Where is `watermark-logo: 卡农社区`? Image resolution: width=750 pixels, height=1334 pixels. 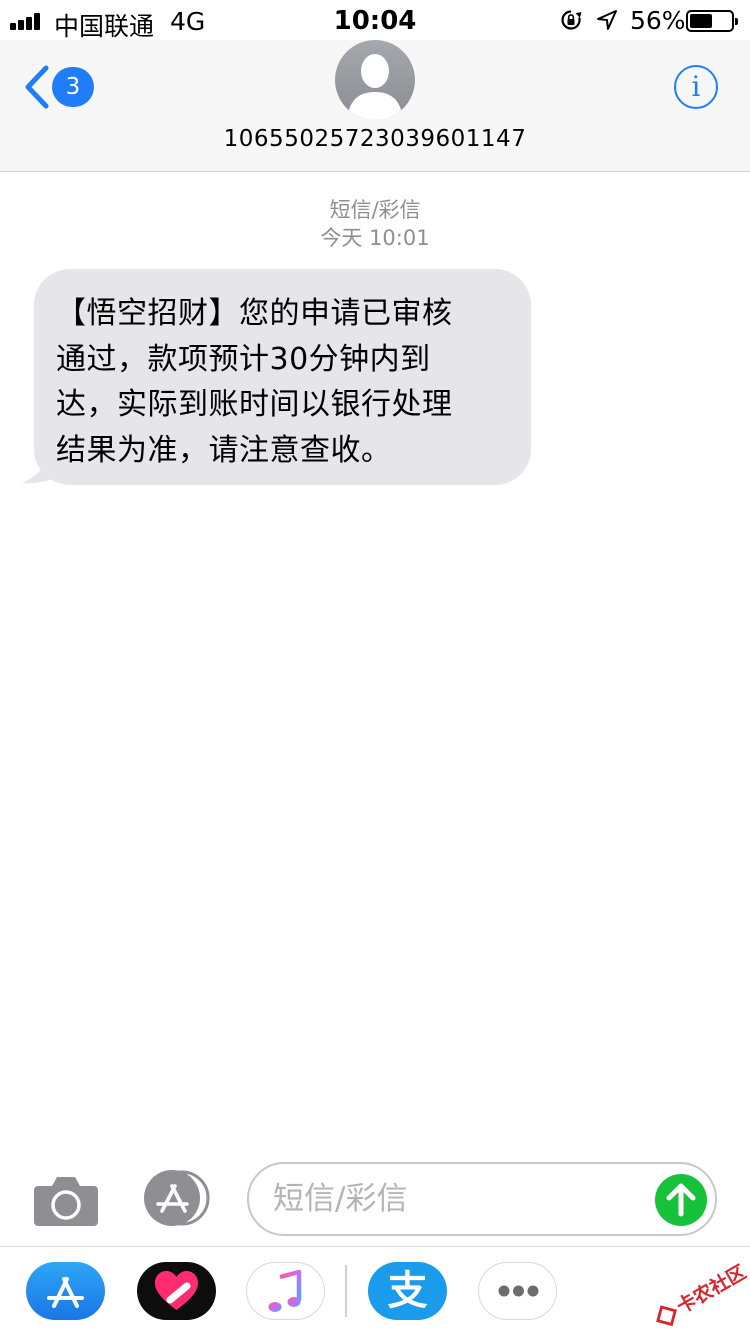
watermark-logo: 卡农社区 is located at coordinates (701, 1293).